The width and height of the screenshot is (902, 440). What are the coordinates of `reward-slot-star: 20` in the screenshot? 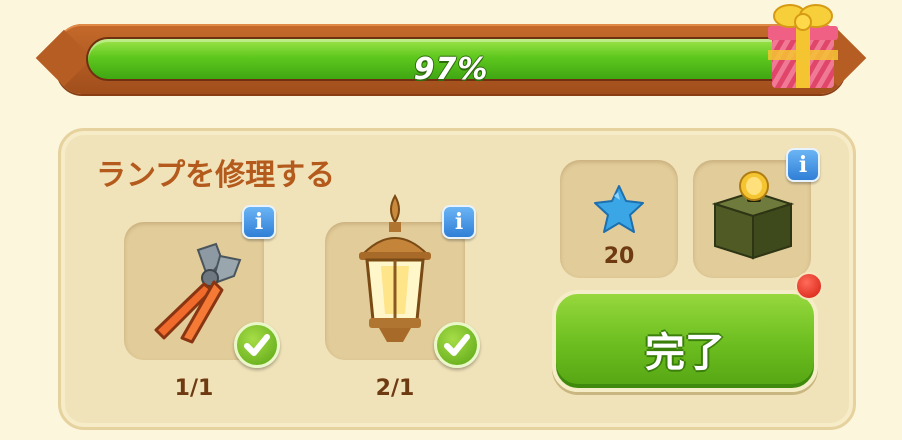 It's located at (619, 219).